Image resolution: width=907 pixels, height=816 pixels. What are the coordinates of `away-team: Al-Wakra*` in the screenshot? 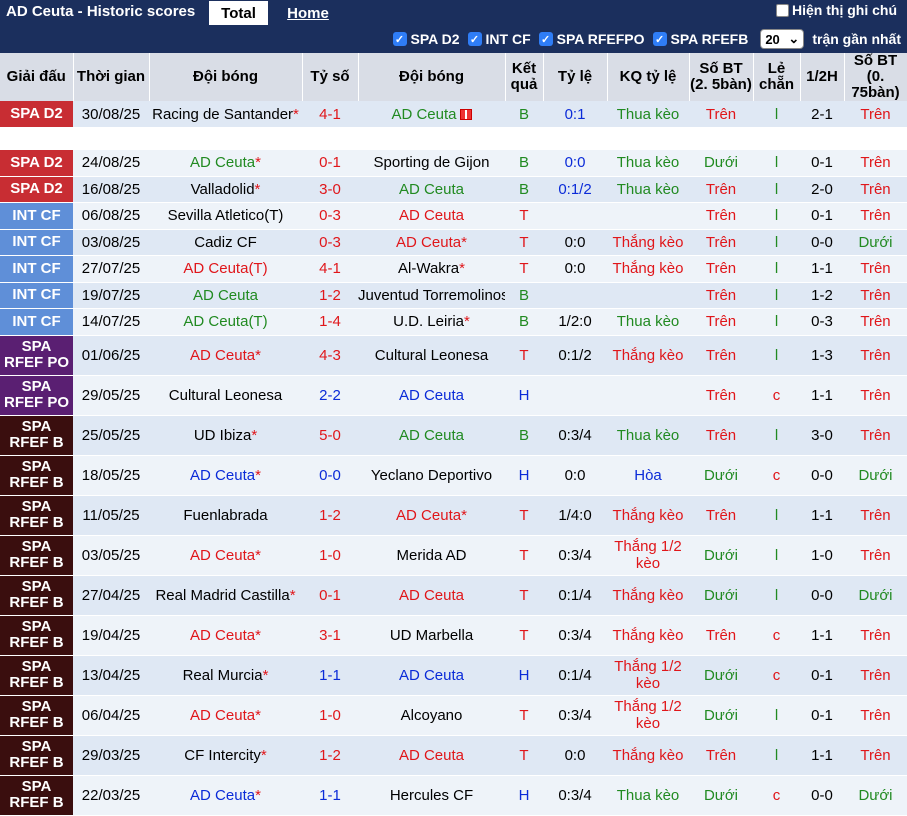 It's located at (431, 269).